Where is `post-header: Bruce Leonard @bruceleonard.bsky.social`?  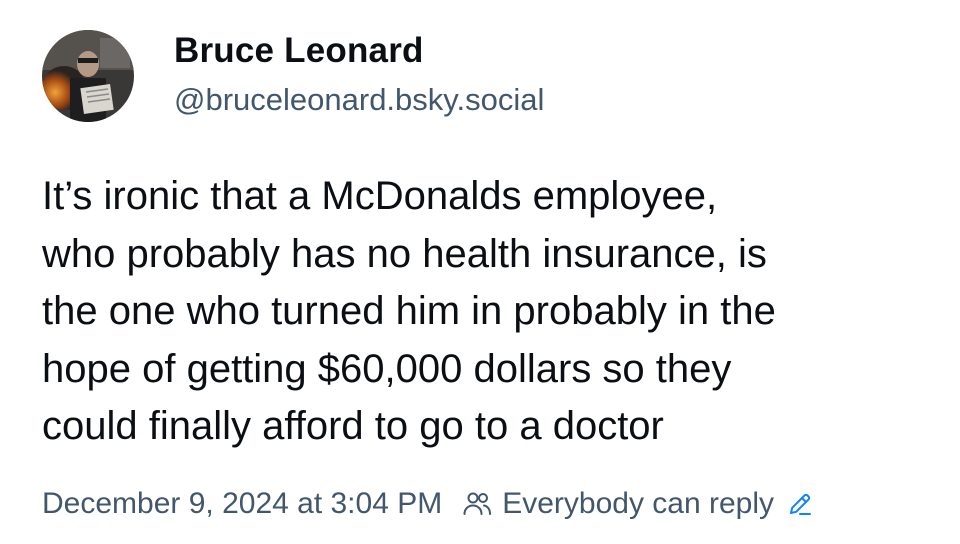 post-header: Bruce Leonard @bruceleonard.bsky.social is located at coordinates (293, 76).